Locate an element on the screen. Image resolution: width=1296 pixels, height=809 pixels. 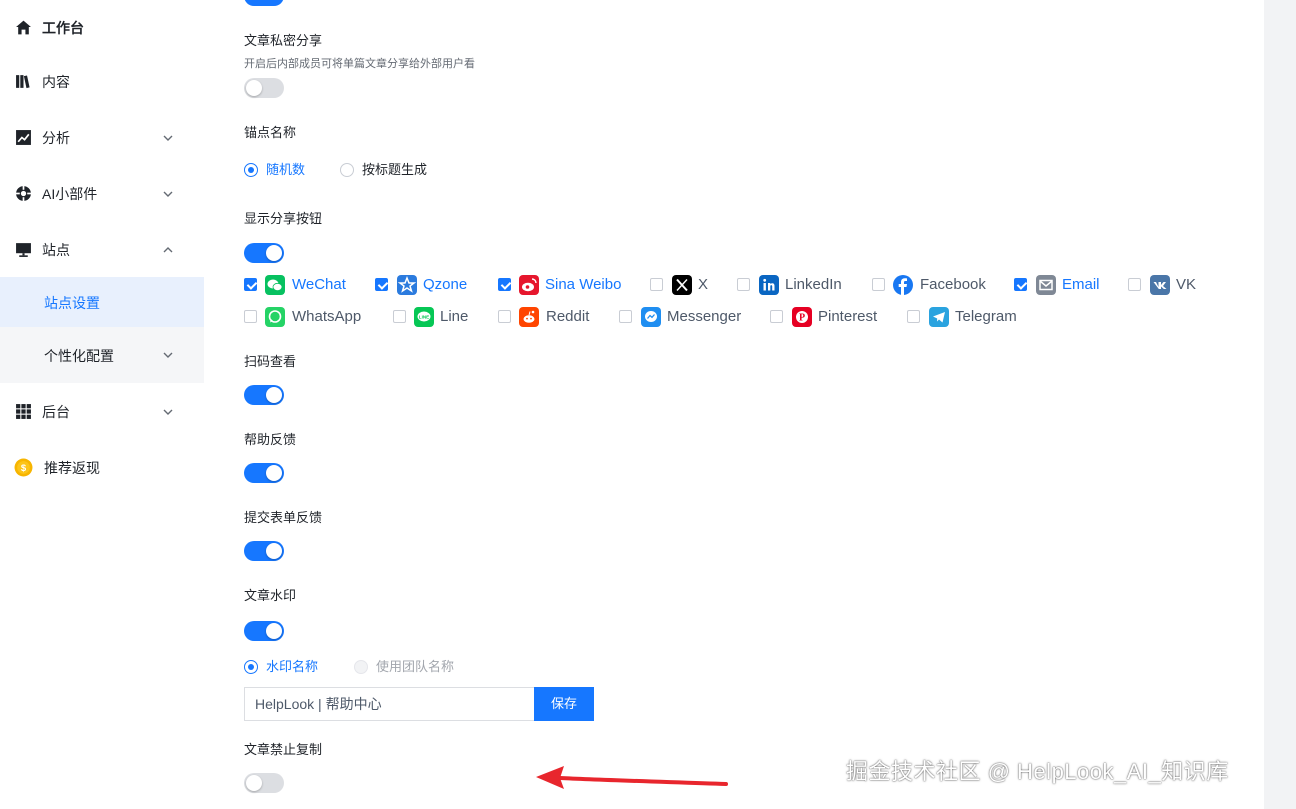
sidebar-item-referral: $ 推荐返现 is located at coordinates (102, 468).